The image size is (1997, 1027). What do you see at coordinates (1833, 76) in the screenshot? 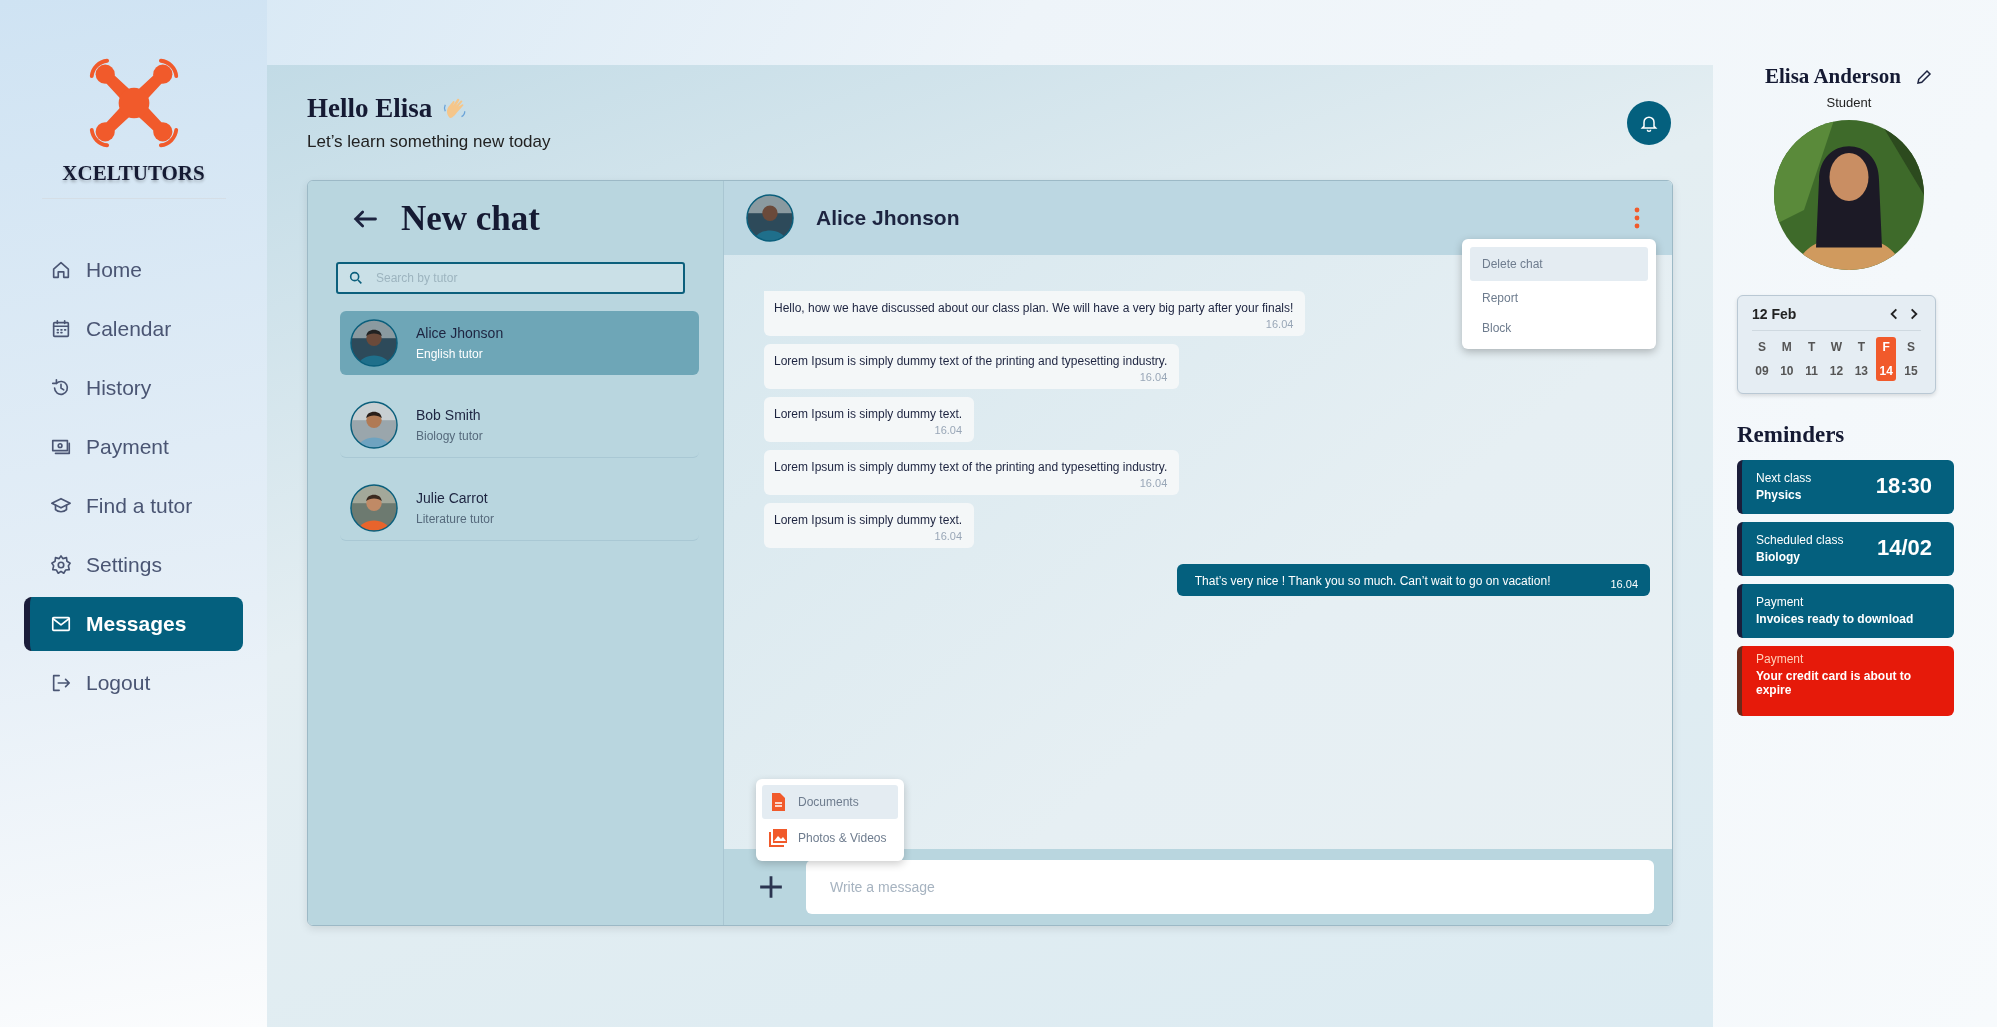
I see `profile-name: Elisa Anderson` at bounding box center [1833, 76].